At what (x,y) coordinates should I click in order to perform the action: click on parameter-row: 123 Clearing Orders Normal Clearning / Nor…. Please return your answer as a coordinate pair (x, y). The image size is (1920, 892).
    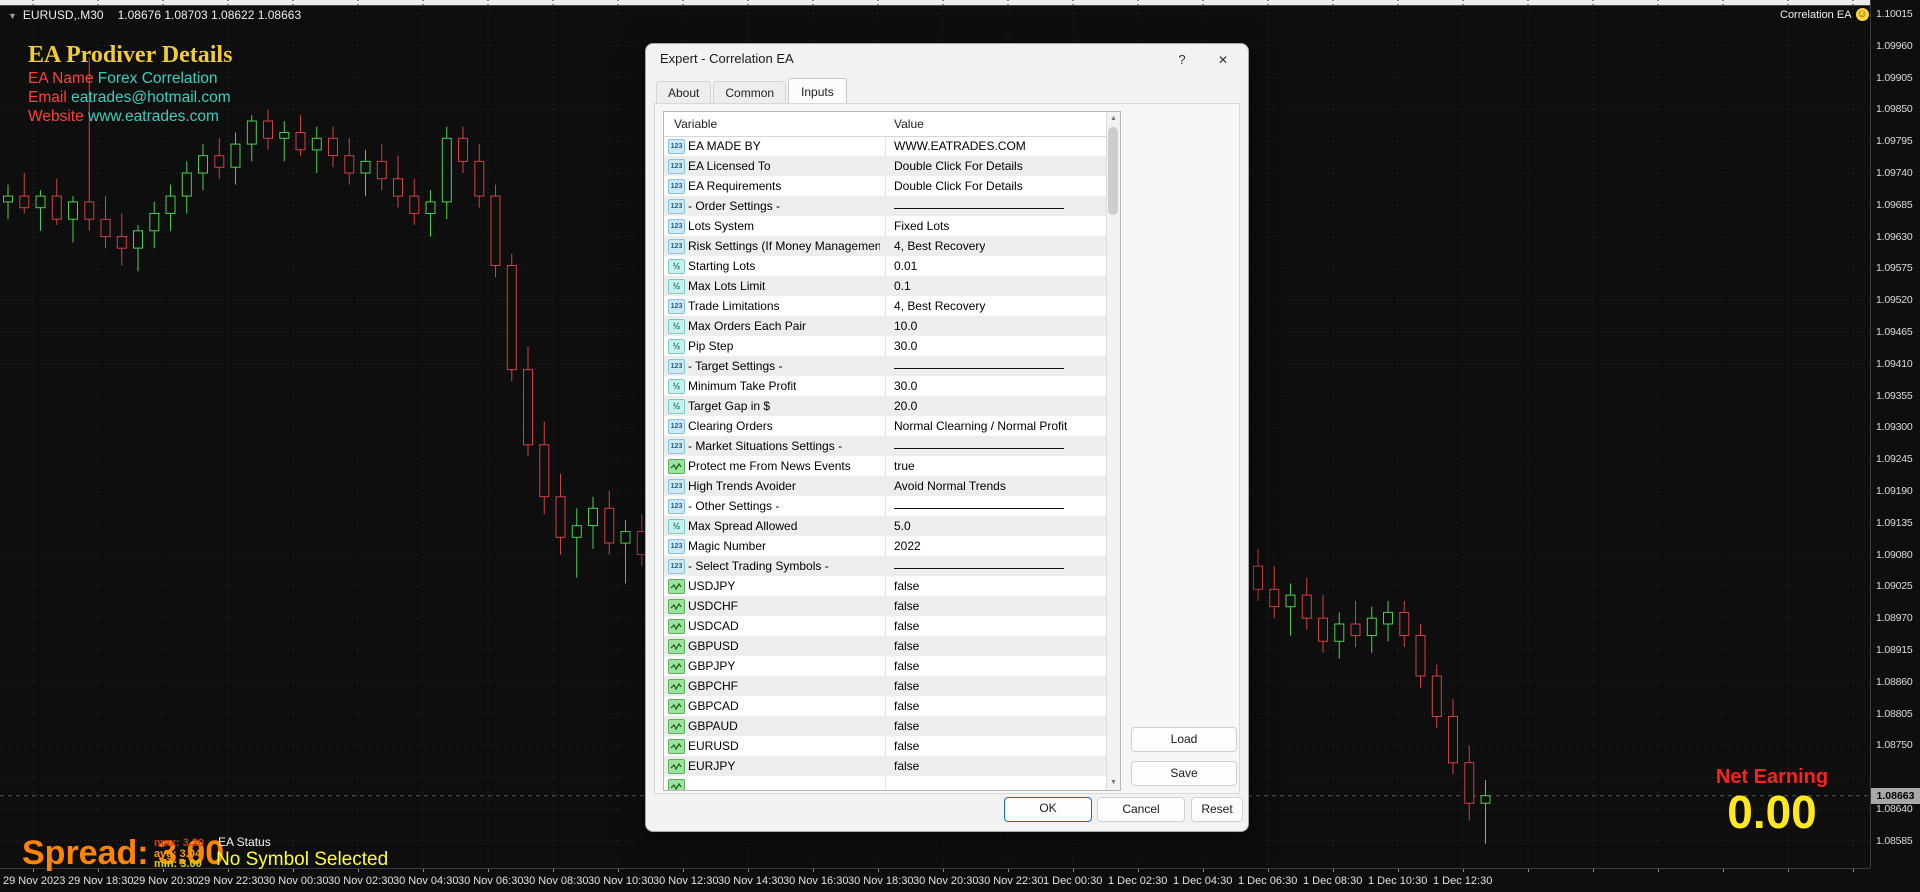
    Looking at the image, I should click on (885, 426).